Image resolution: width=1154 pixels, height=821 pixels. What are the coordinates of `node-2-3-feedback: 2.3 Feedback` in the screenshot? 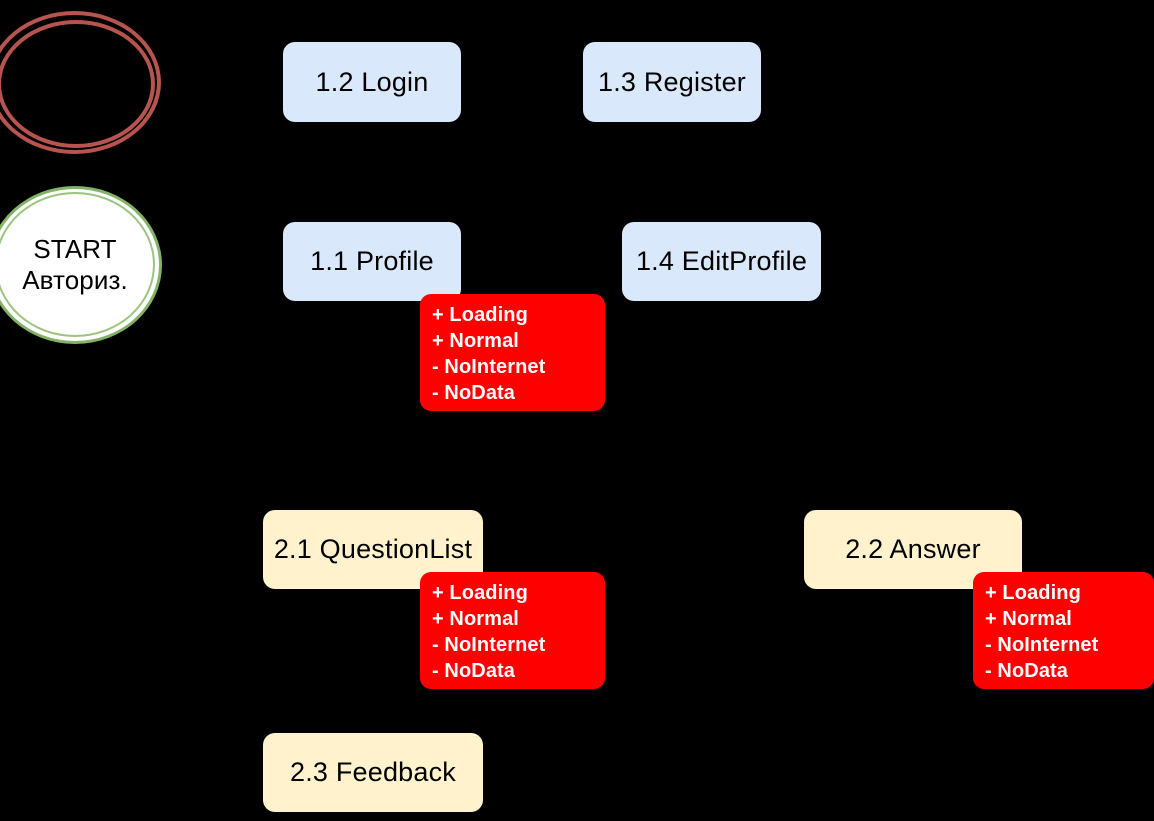 It's located at (373, 772).